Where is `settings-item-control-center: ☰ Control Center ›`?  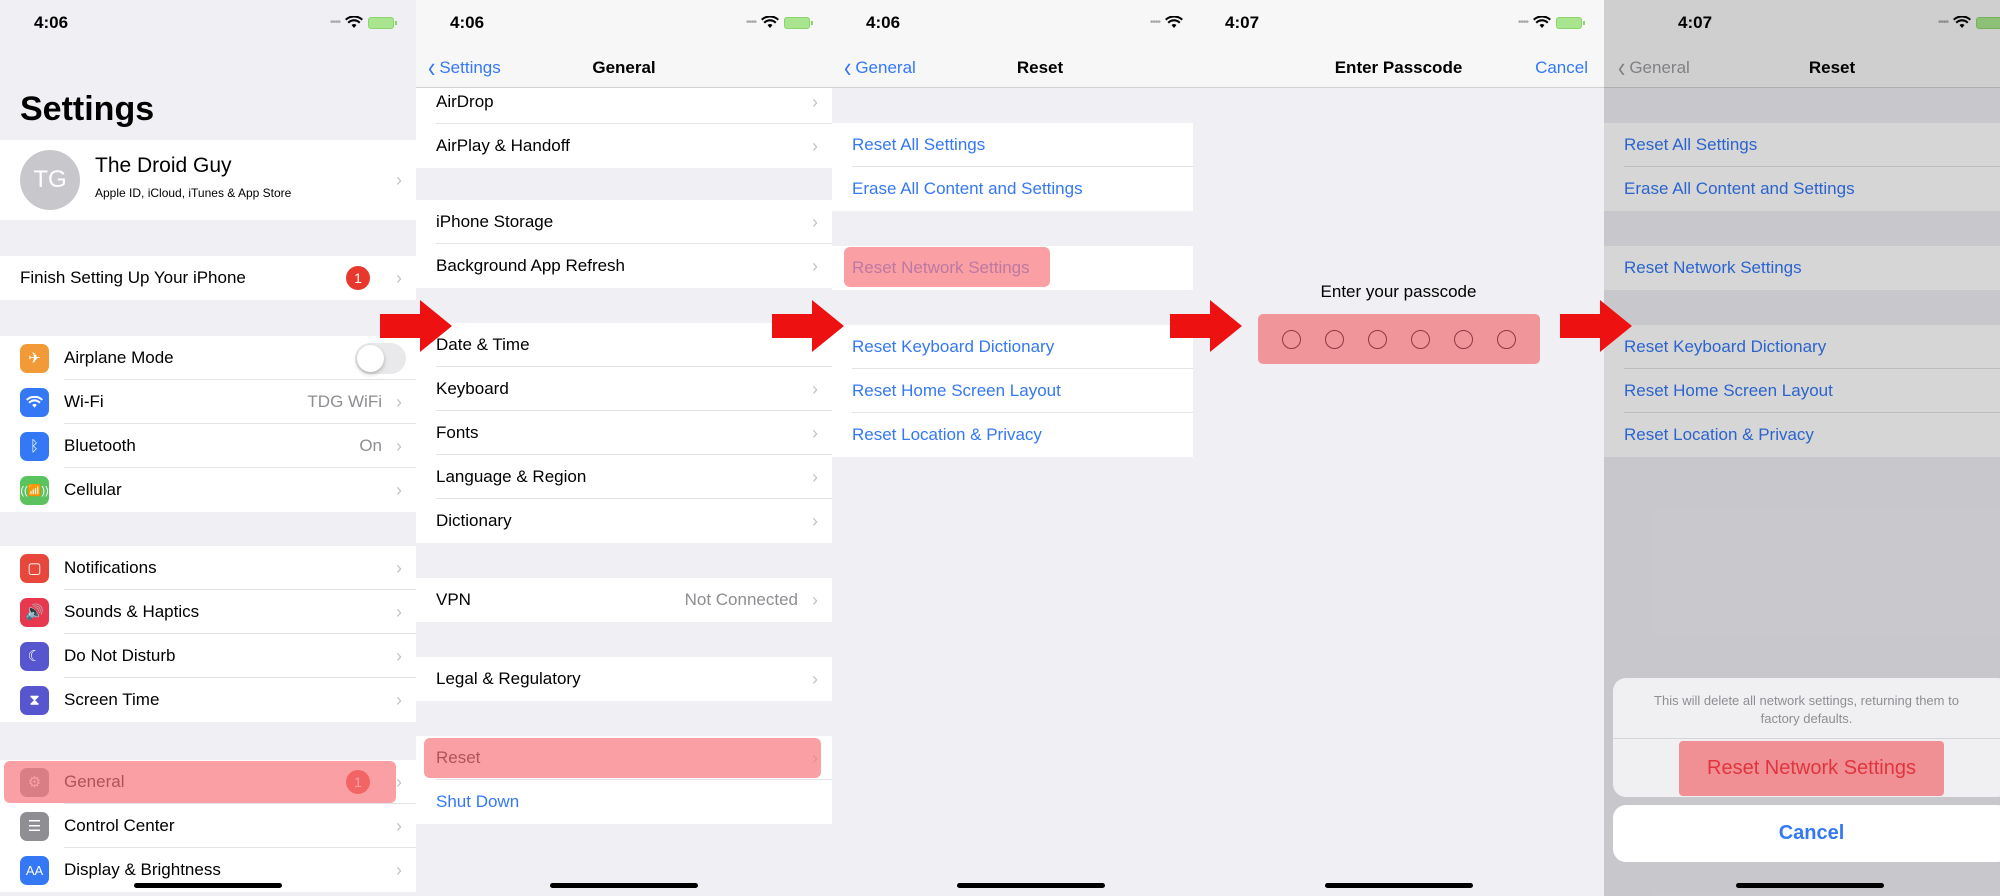
settings-item-control-center: ☰ Control Center › is located at coordinates (208, 826).